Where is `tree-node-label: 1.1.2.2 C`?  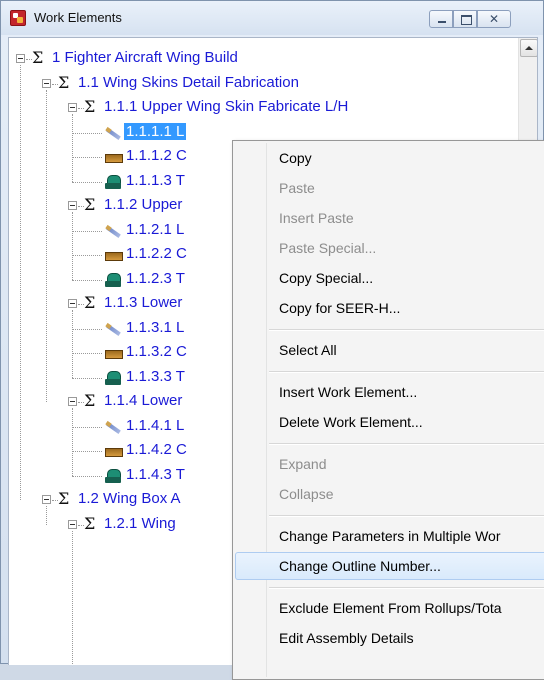
tree-node-label: 1.1.2.2 C is located at coordinates (156, 253).